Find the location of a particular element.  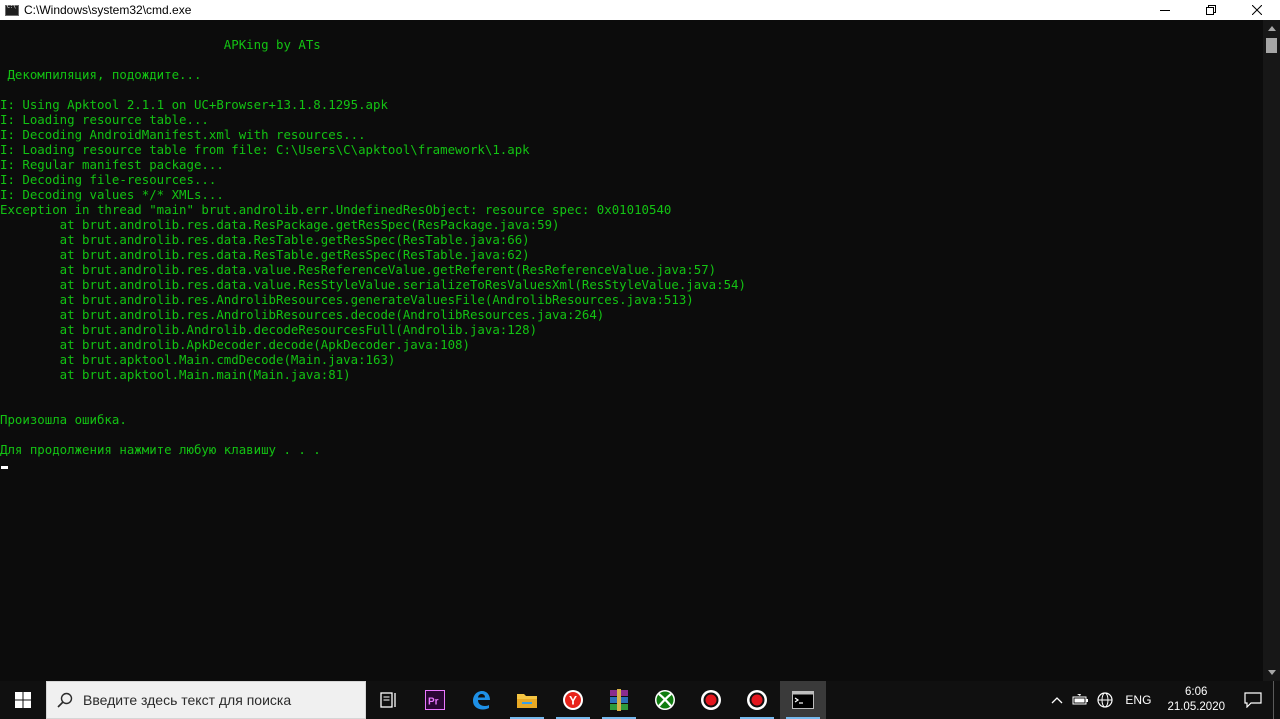

vertical-scrollbar is located at coordinates (1271, 350).